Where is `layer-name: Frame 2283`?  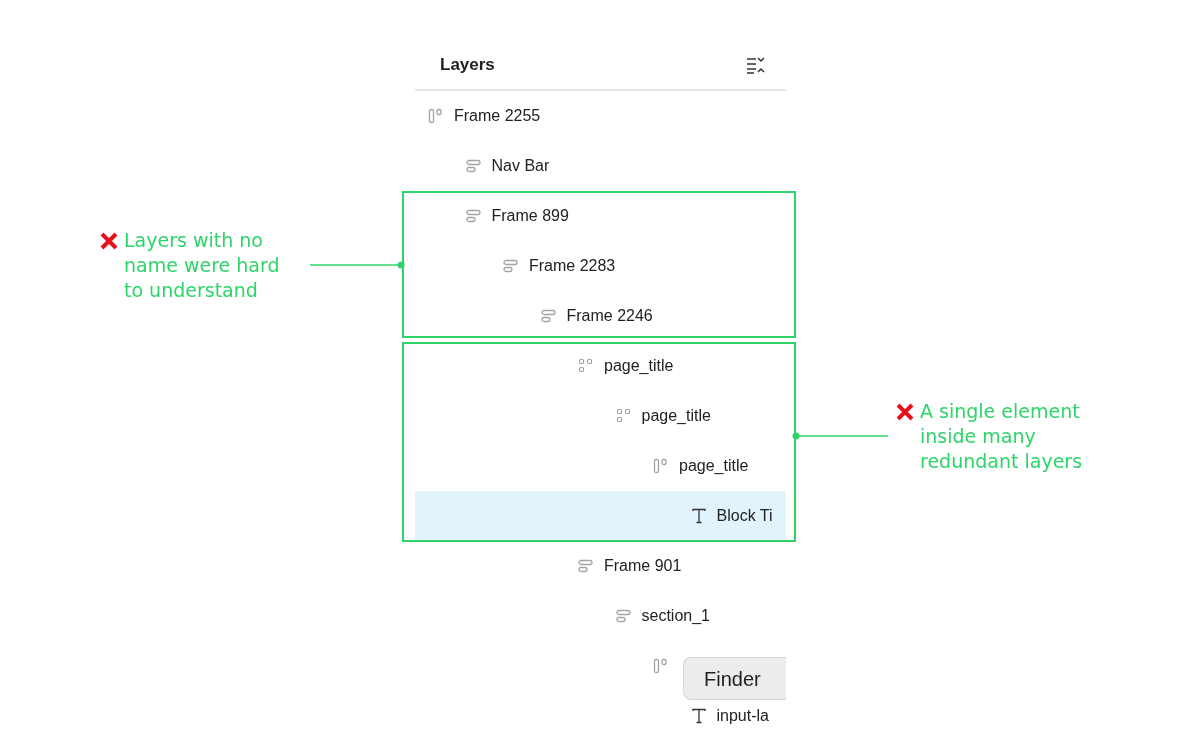 layer-name: Frame 2283 is located at coordinates (572, 266).